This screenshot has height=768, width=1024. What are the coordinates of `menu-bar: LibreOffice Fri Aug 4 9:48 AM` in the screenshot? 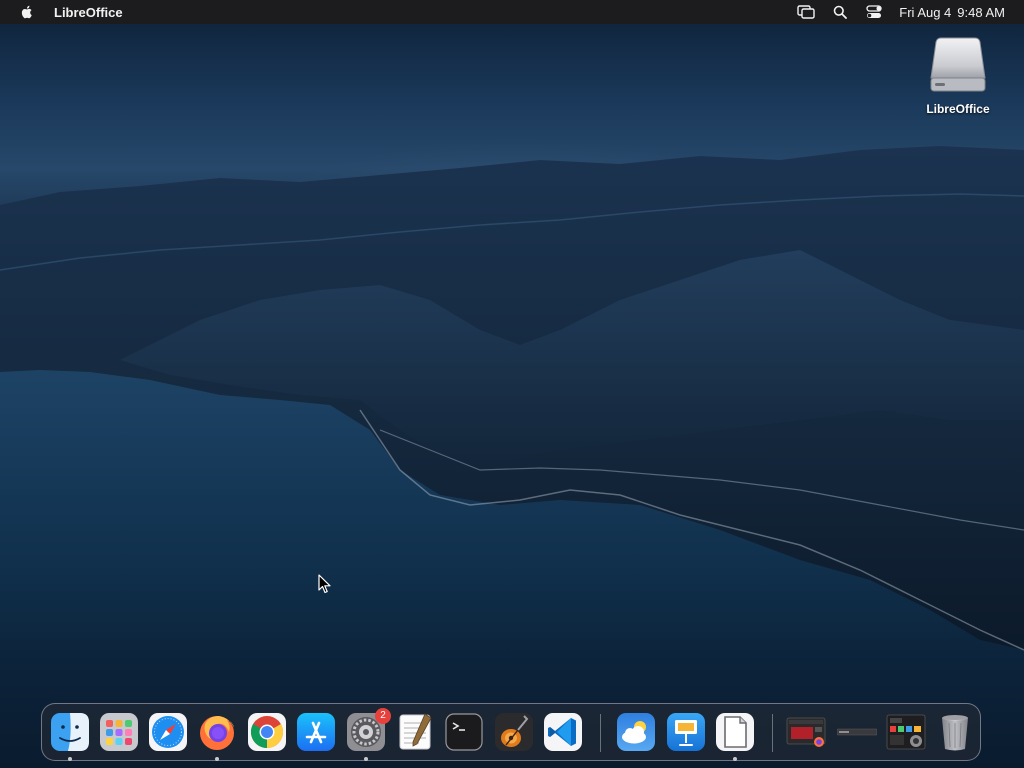 It's located at (512, 12).